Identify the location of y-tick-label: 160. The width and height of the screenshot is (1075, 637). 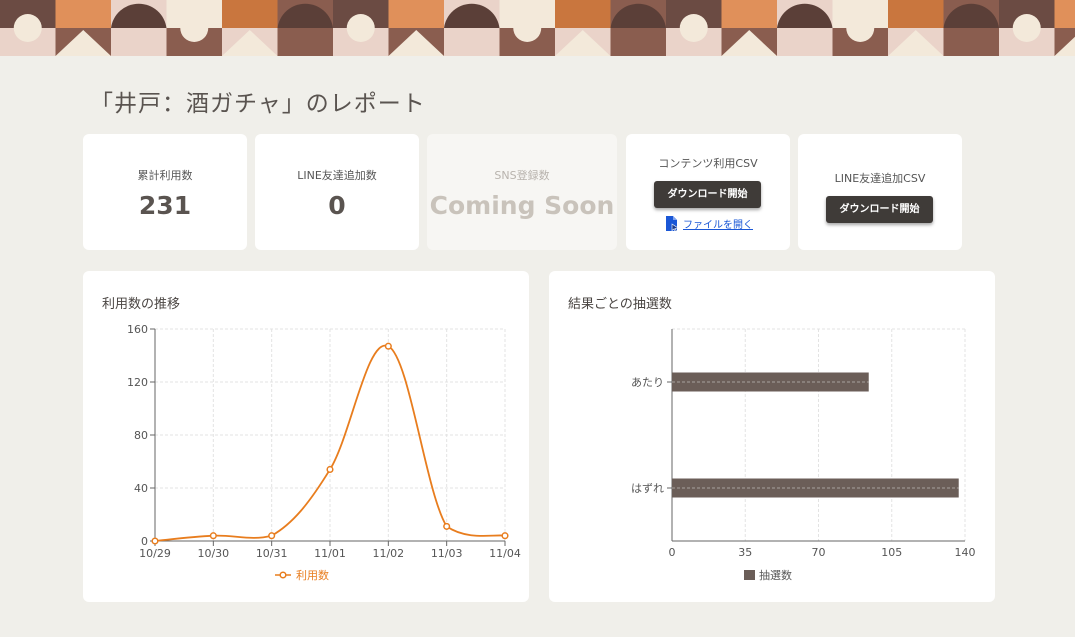
(137, 329).